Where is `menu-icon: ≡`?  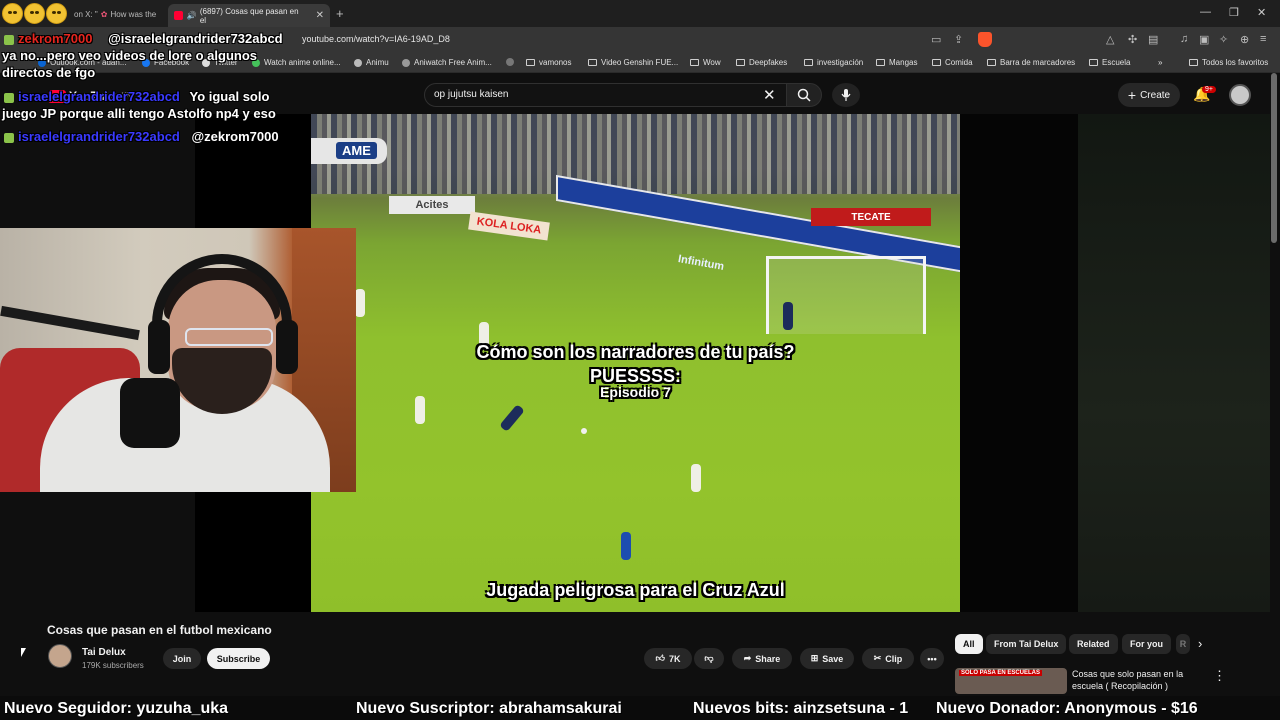
menu-icon: ≡ is located at coordinates (1263, 39).